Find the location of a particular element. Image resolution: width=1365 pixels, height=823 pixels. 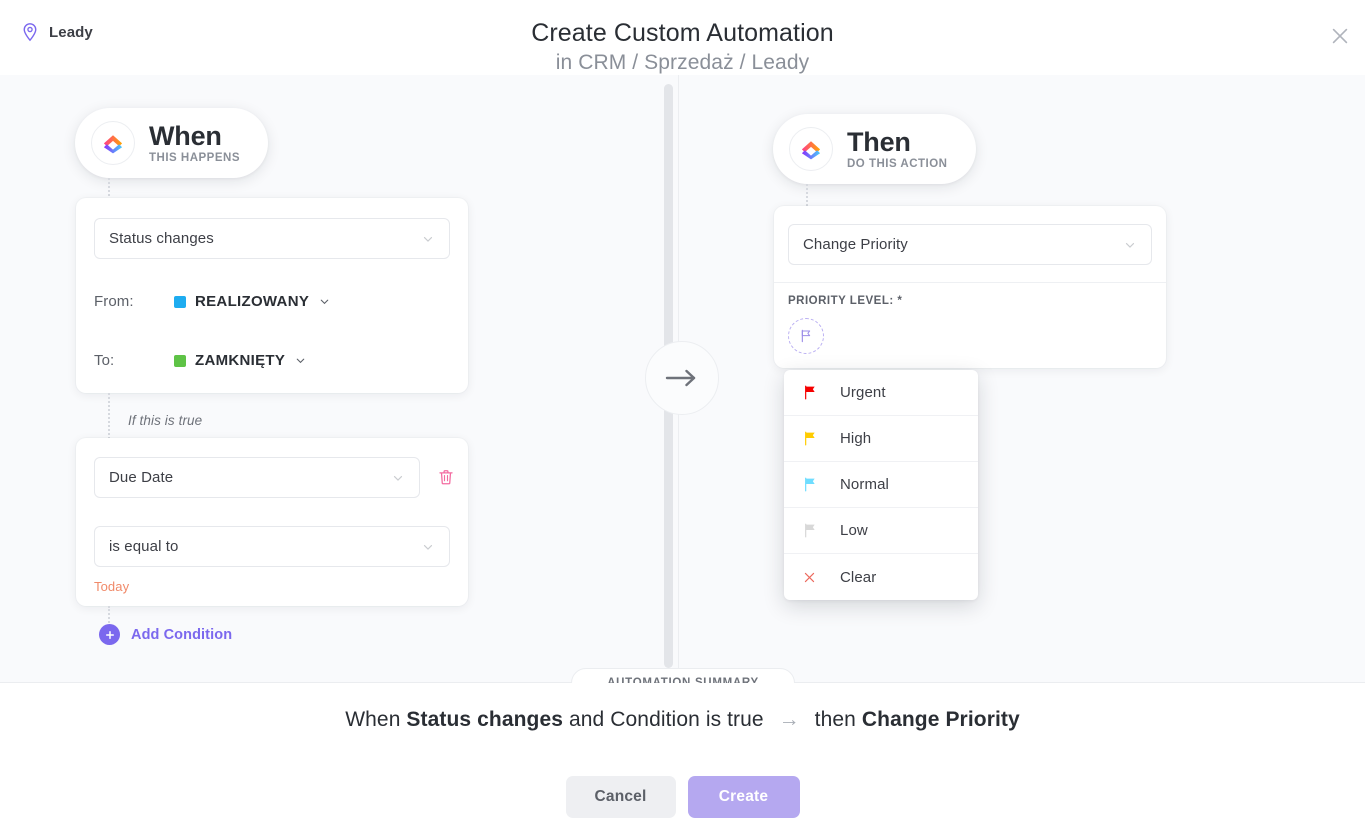

priority-option-urgent: Urgent is located at coordinates (881, 393).